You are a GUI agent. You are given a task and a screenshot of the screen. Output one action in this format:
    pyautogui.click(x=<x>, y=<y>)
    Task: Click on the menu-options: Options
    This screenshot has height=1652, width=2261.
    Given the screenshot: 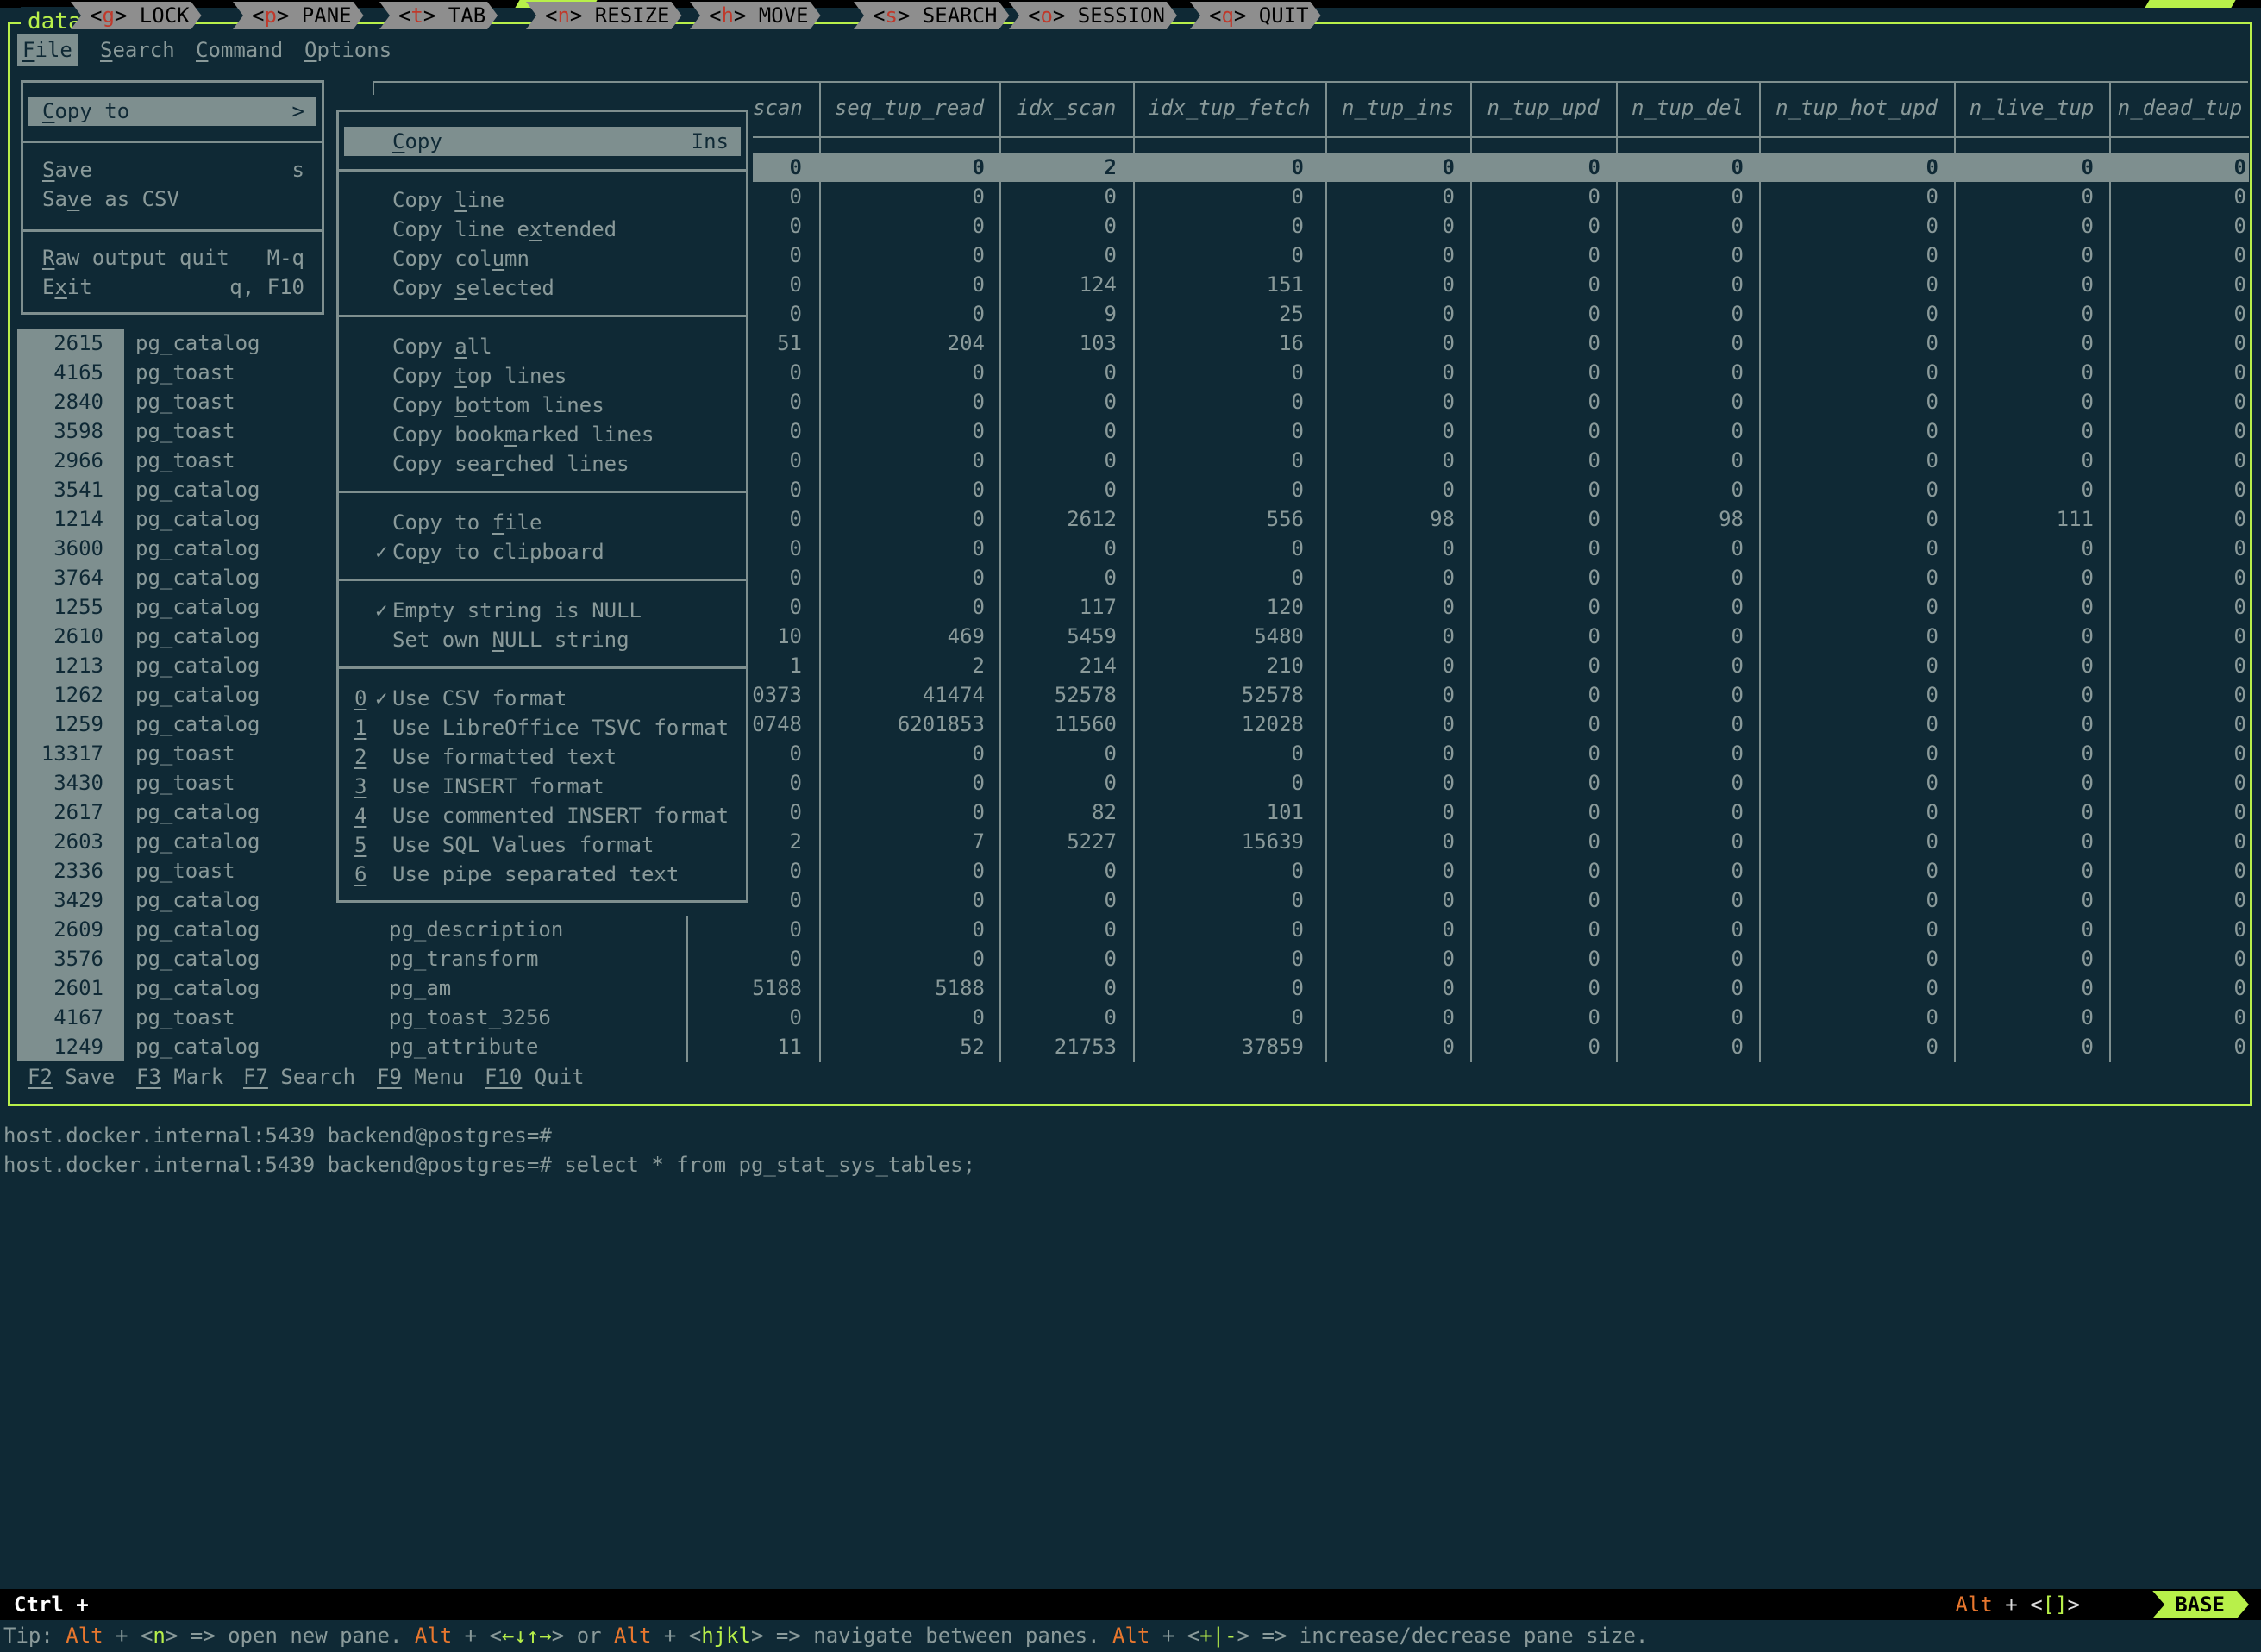 What is the action you would take?
    pyautogui.click(x=347, y=50)
    